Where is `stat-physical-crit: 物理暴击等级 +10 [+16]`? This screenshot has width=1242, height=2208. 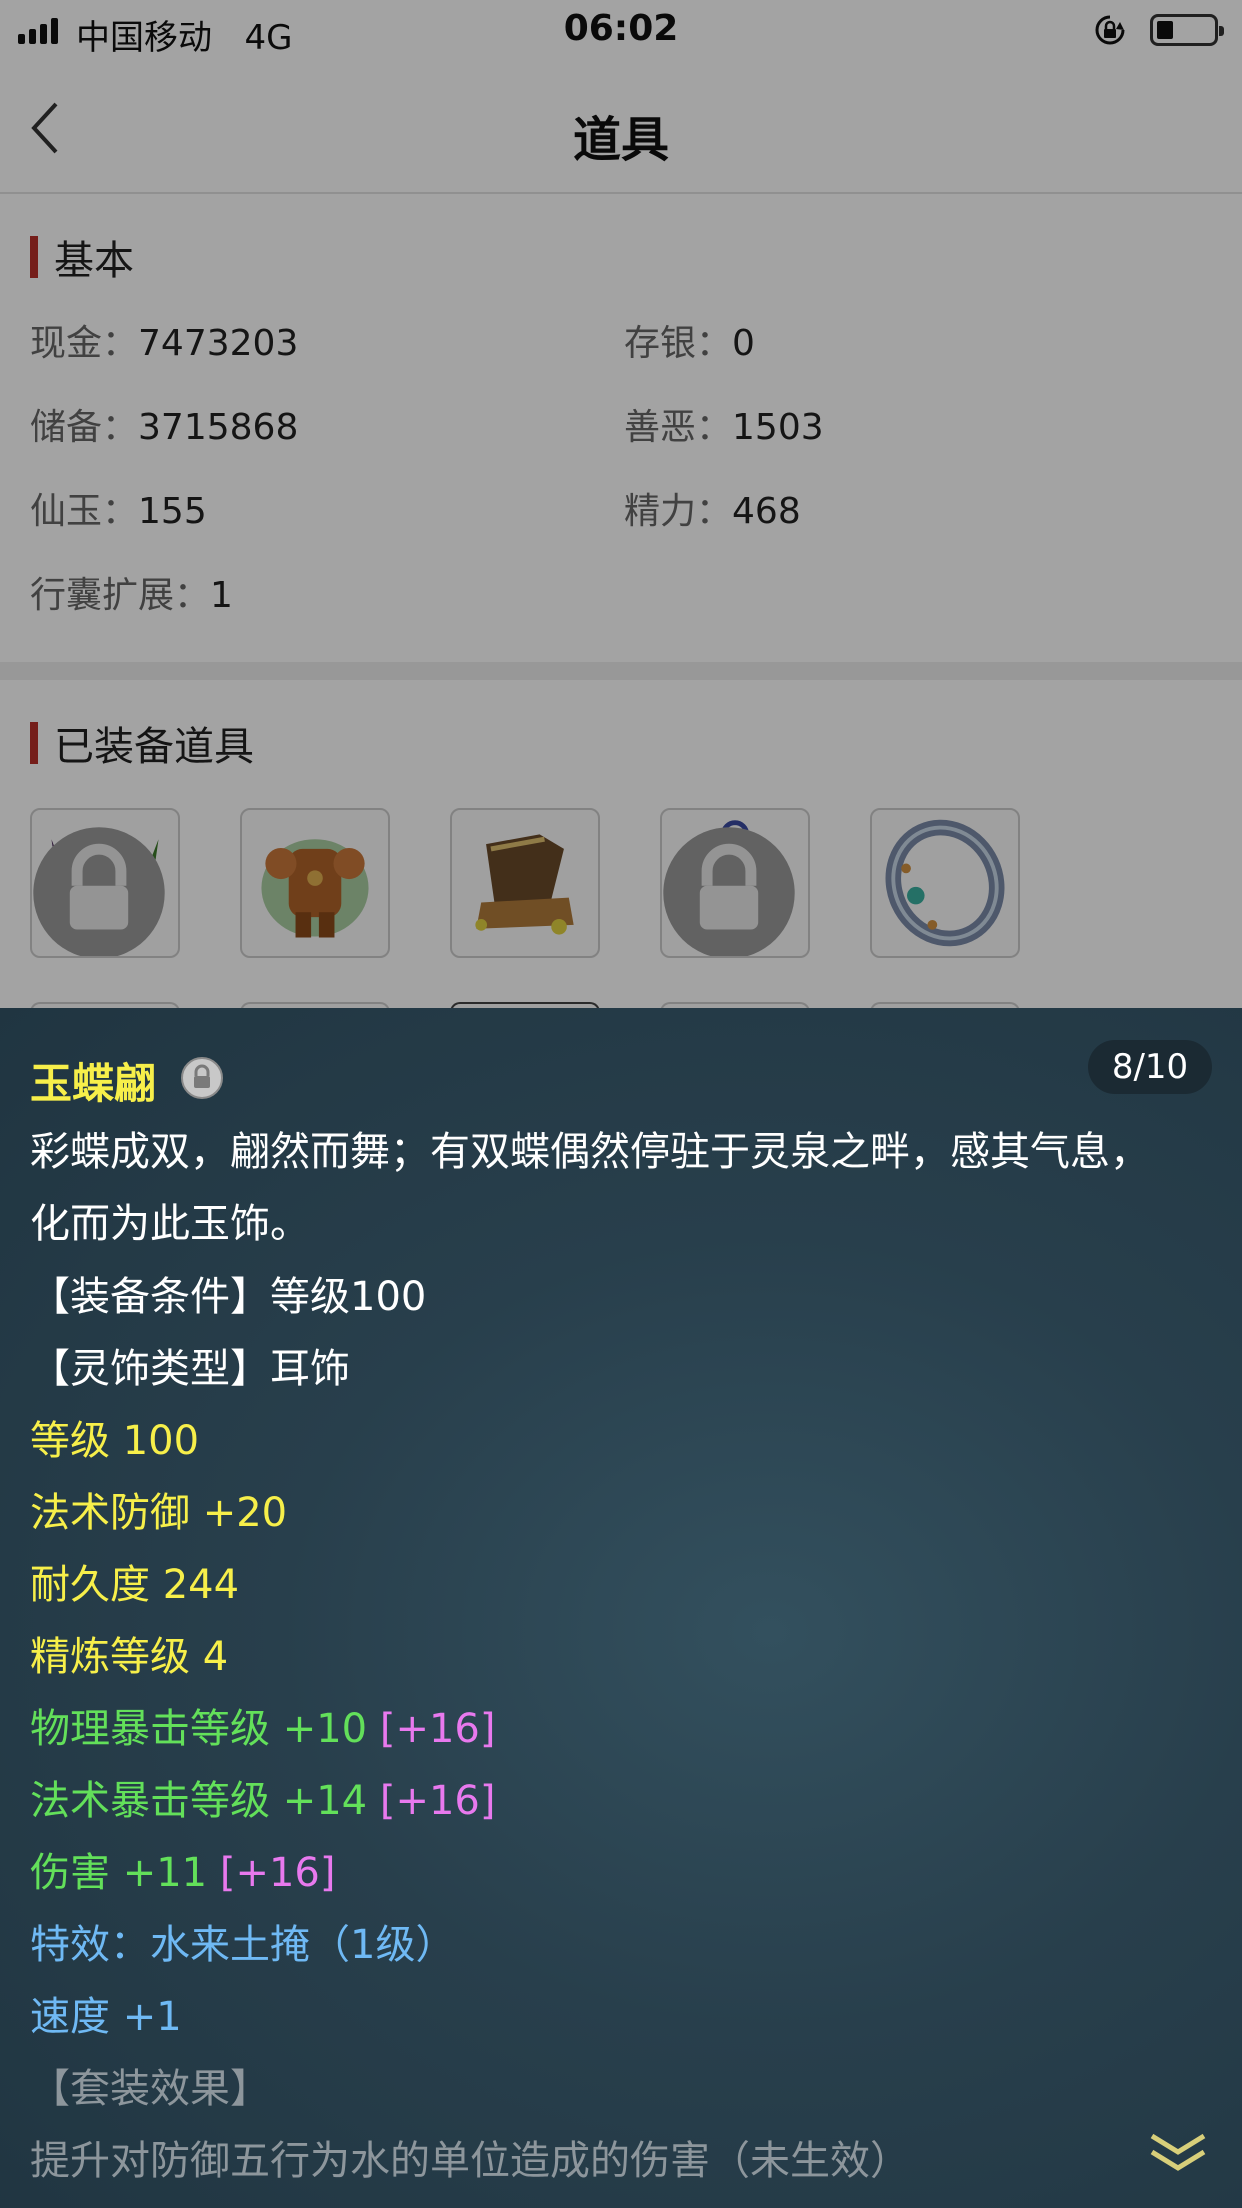
stat-physical-crit: 物理暴击等级 +10 [+16] is located at coordinates (263, 1729).